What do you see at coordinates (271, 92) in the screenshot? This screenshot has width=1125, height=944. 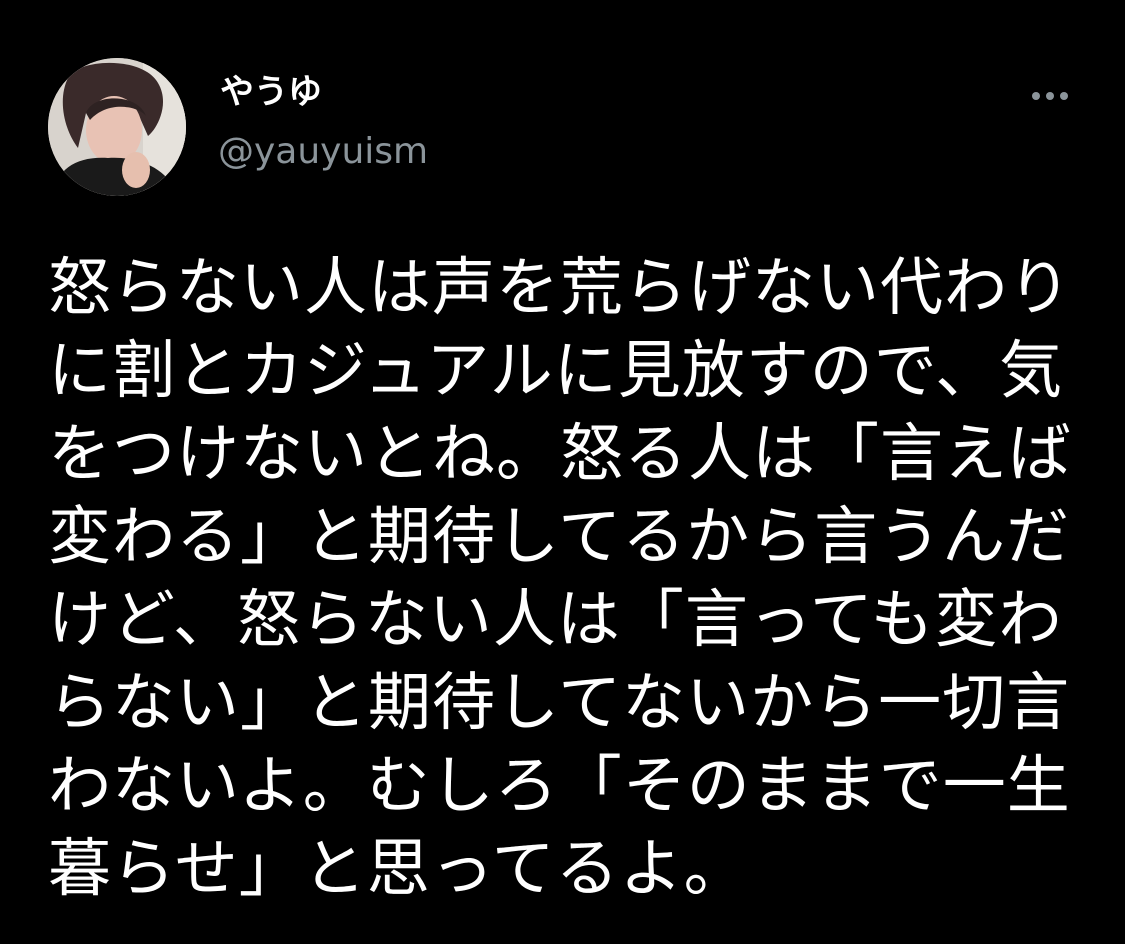 I see `display-name: やうゆ` at bounding box center [271, 92].